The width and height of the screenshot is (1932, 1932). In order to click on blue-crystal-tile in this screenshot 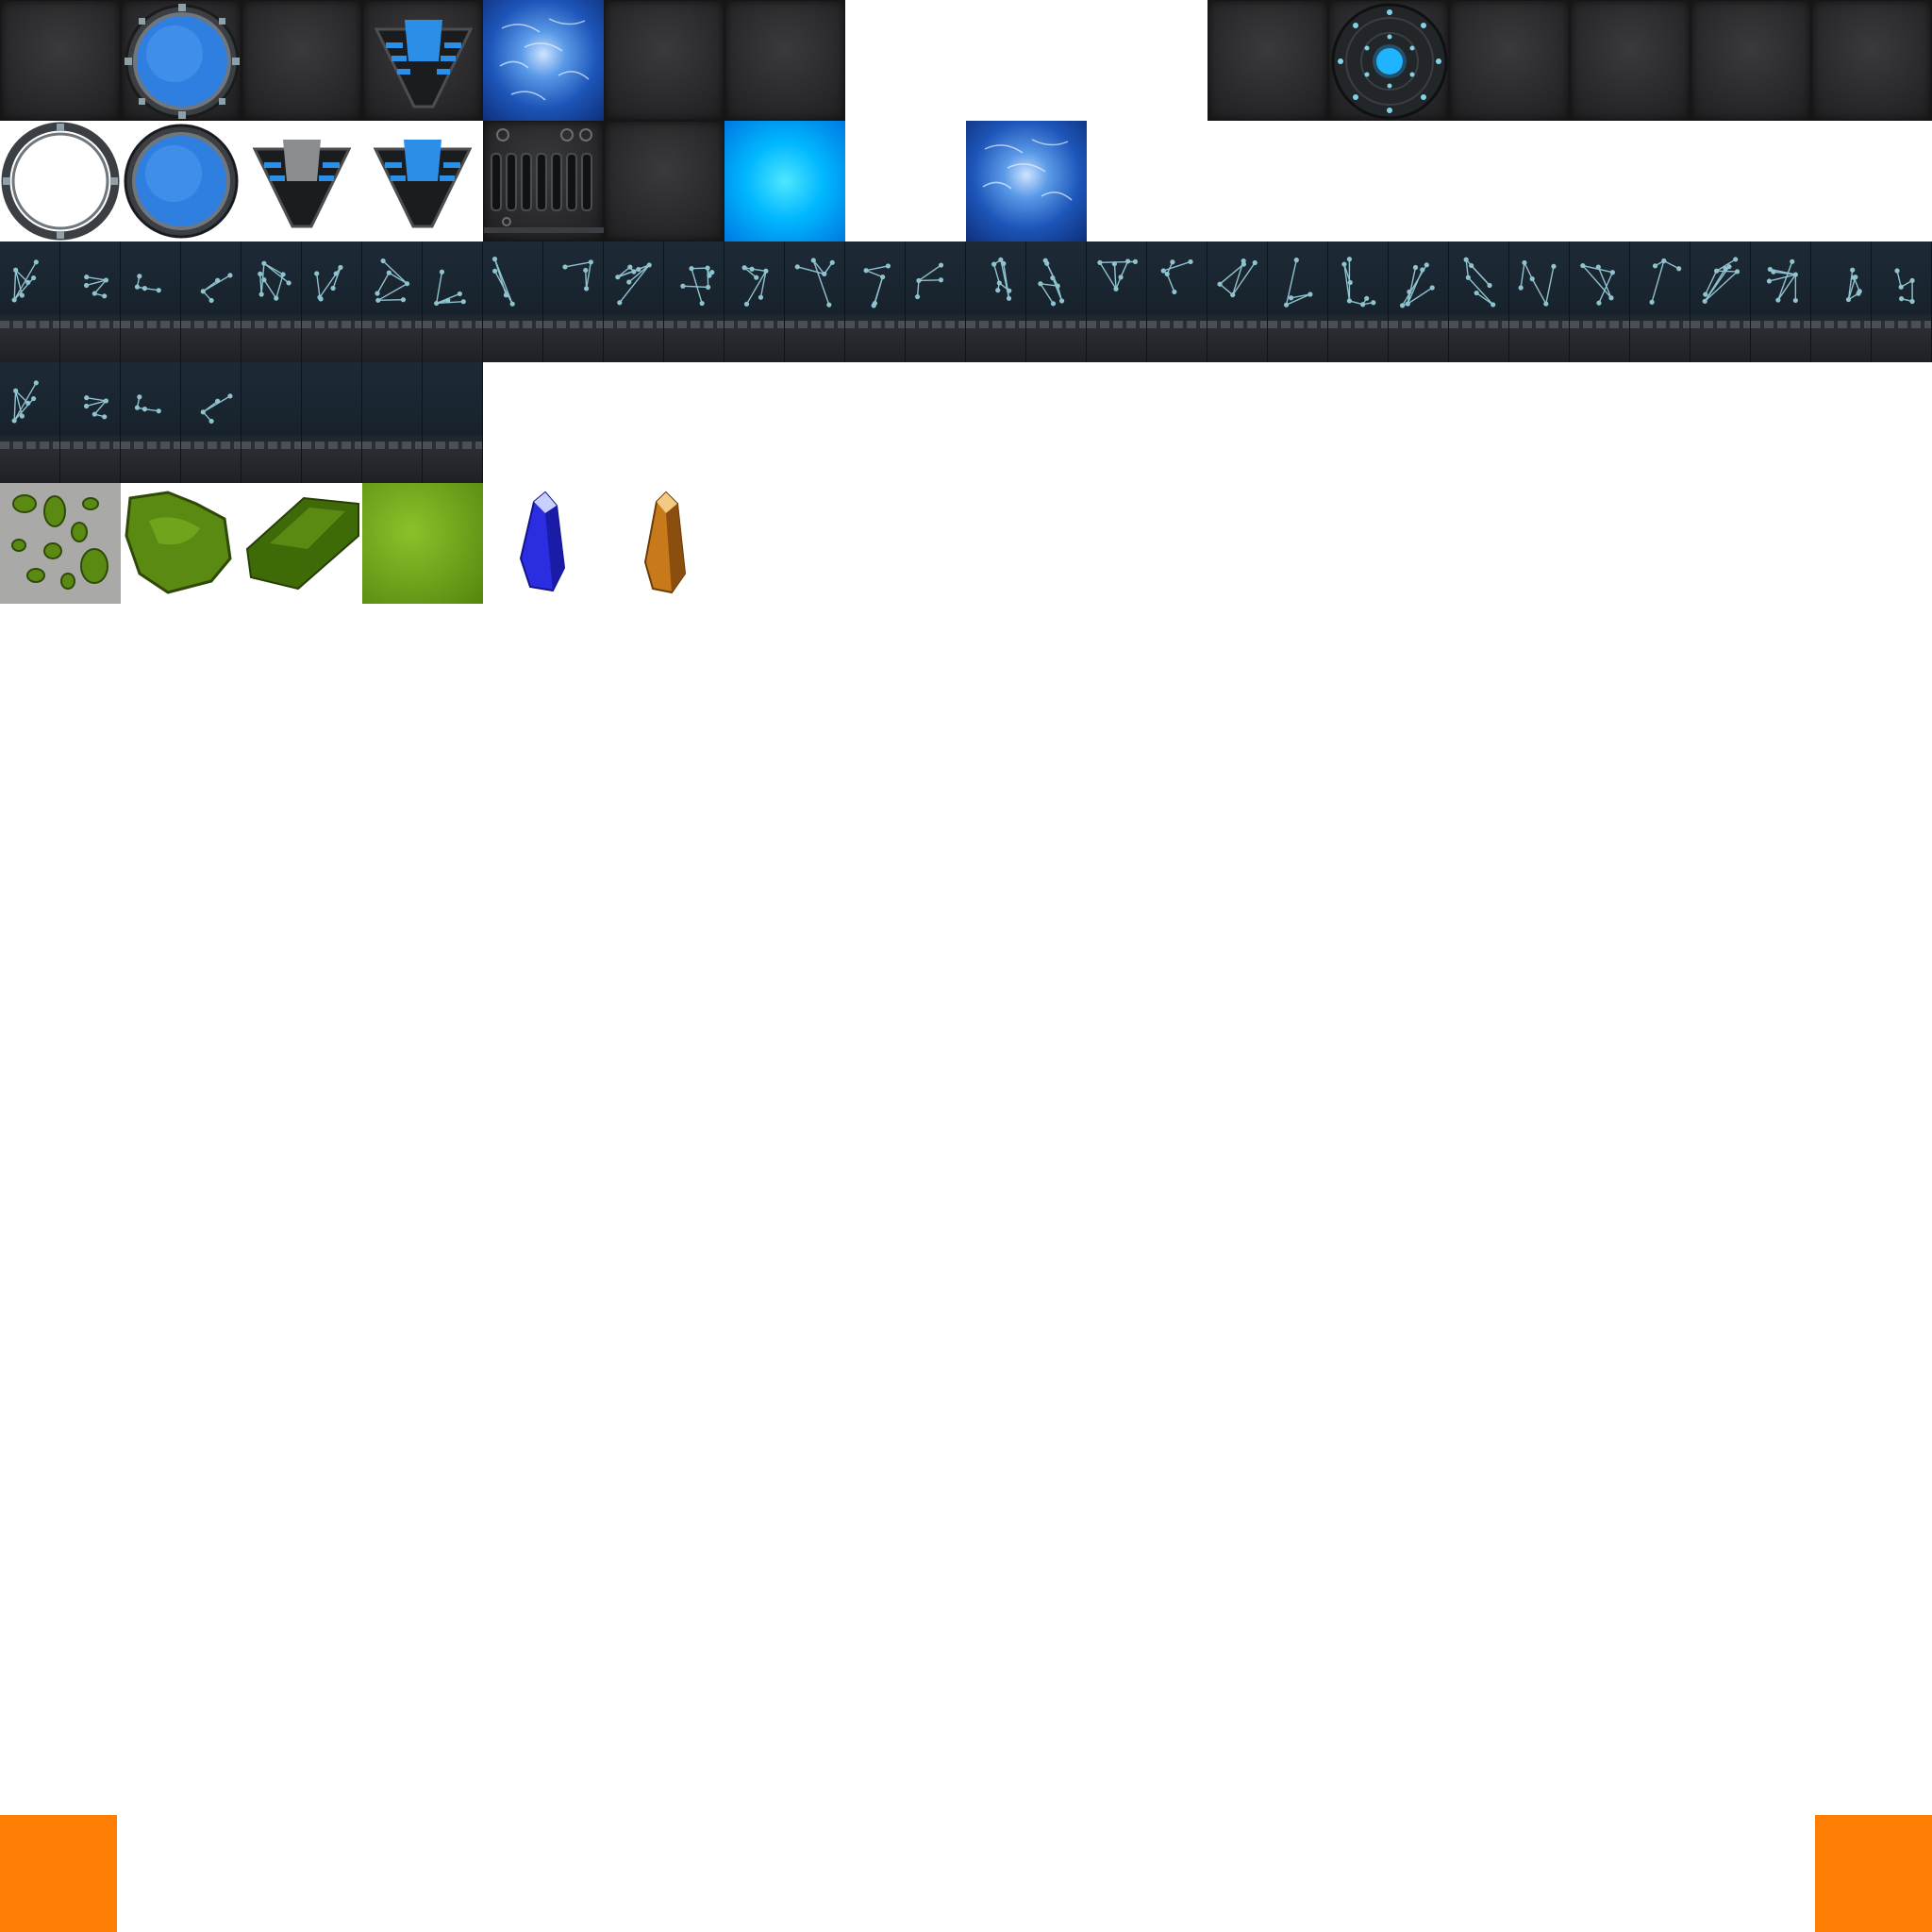, I will do `click(544, 544)`.